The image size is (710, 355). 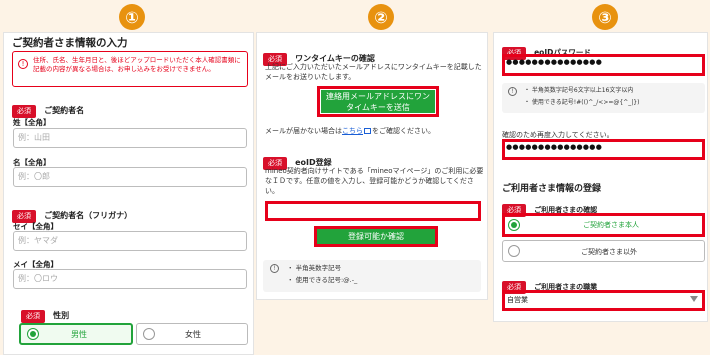 What do you see at coordinates (579, 90) in the screenshot?
I see `password-hint-1: ・ 半角英数字記号6文字以上16文字以内` at bounding box center [579, 90].